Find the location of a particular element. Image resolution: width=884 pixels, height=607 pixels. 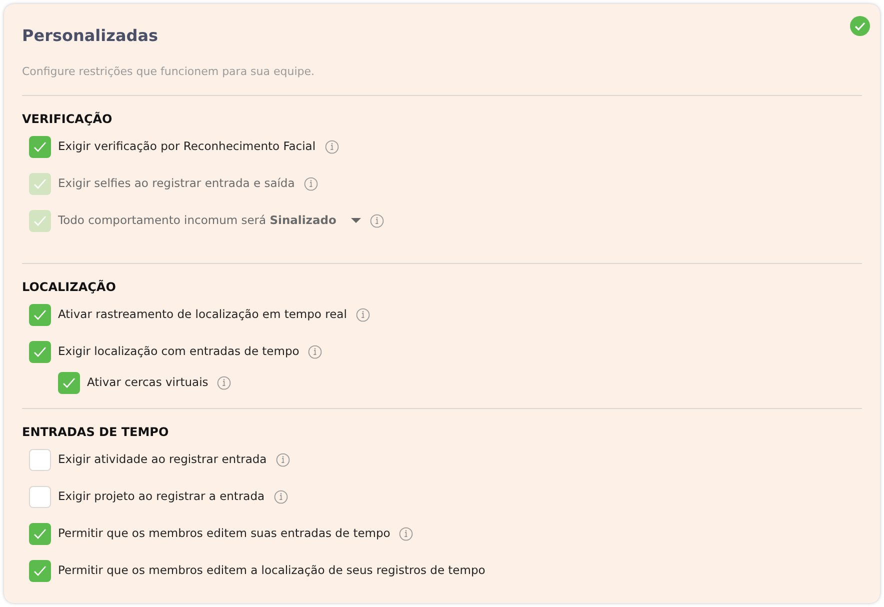

option-label: Permitir que os membros editem a localização de seus registros de tempo is located at coordinates (272, 570).